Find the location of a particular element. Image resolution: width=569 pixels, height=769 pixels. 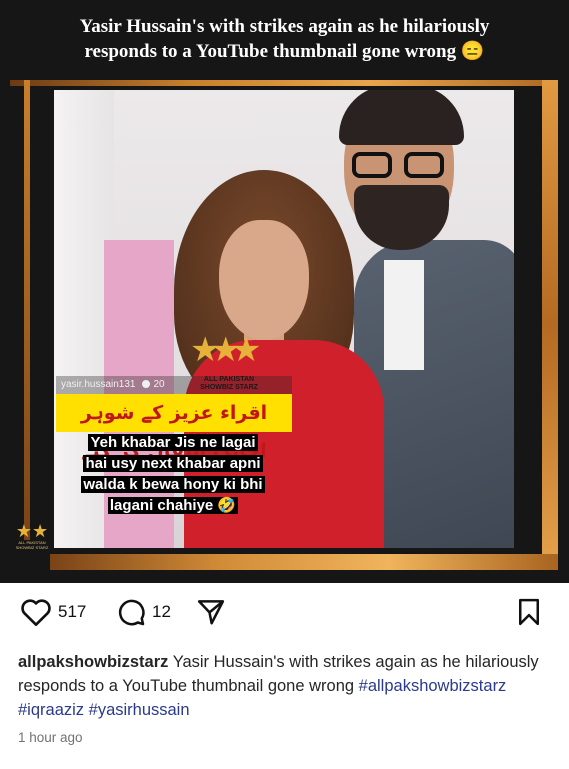

caption-username: allpakshowbizstarz is located at coordinates (93, 662).